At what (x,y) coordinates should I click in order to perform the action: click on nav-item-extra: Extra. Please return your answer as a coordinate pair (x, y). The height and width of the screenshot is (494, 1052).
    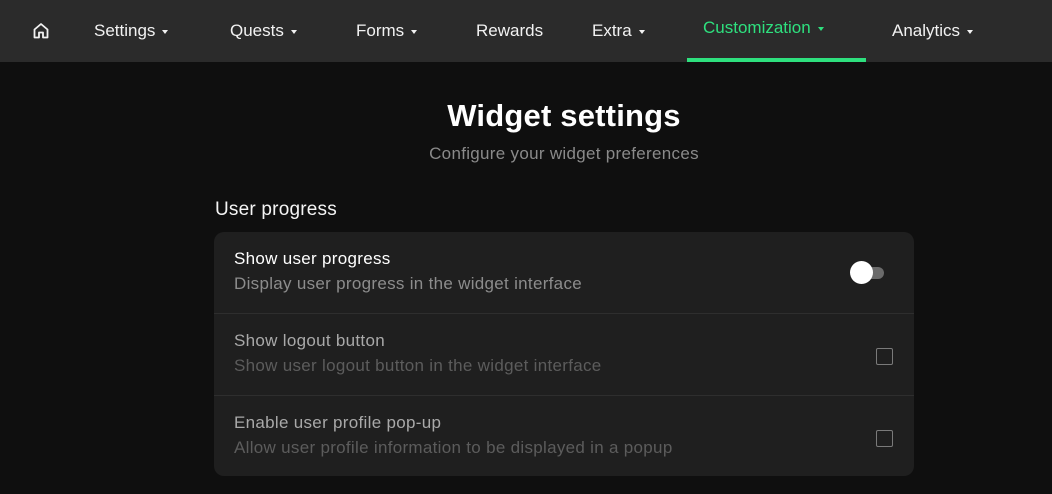
    Looking at the image, I should click on (618, 31).